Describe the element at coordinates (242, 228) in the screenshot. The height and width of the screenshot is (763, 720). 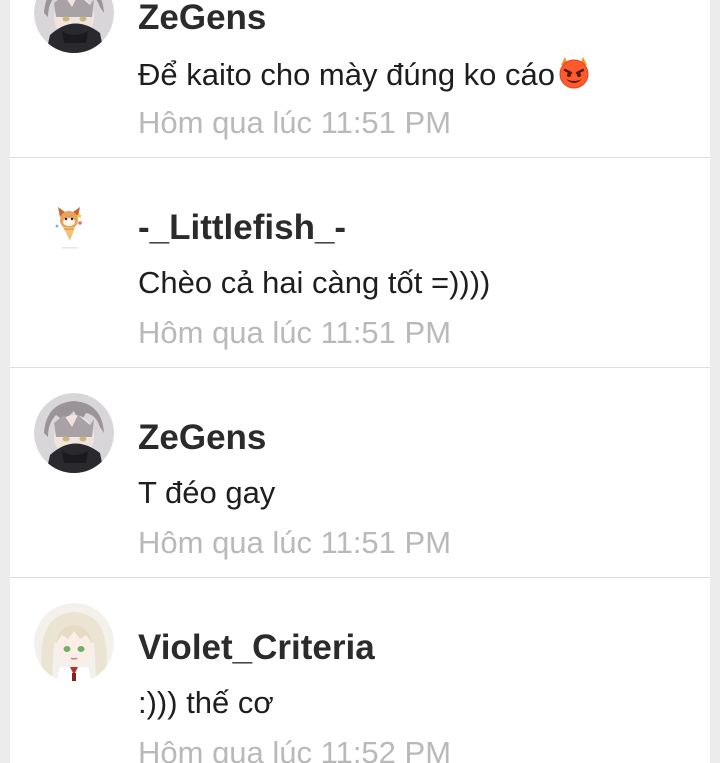
I see `comment-author: -_Littlefish_-` at that location.